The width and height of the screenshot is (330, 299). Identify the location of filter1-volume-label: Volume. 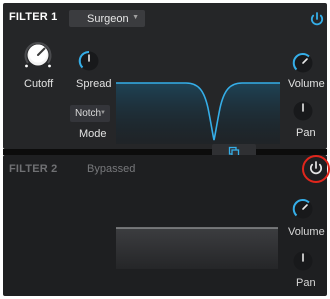
(306, 84).